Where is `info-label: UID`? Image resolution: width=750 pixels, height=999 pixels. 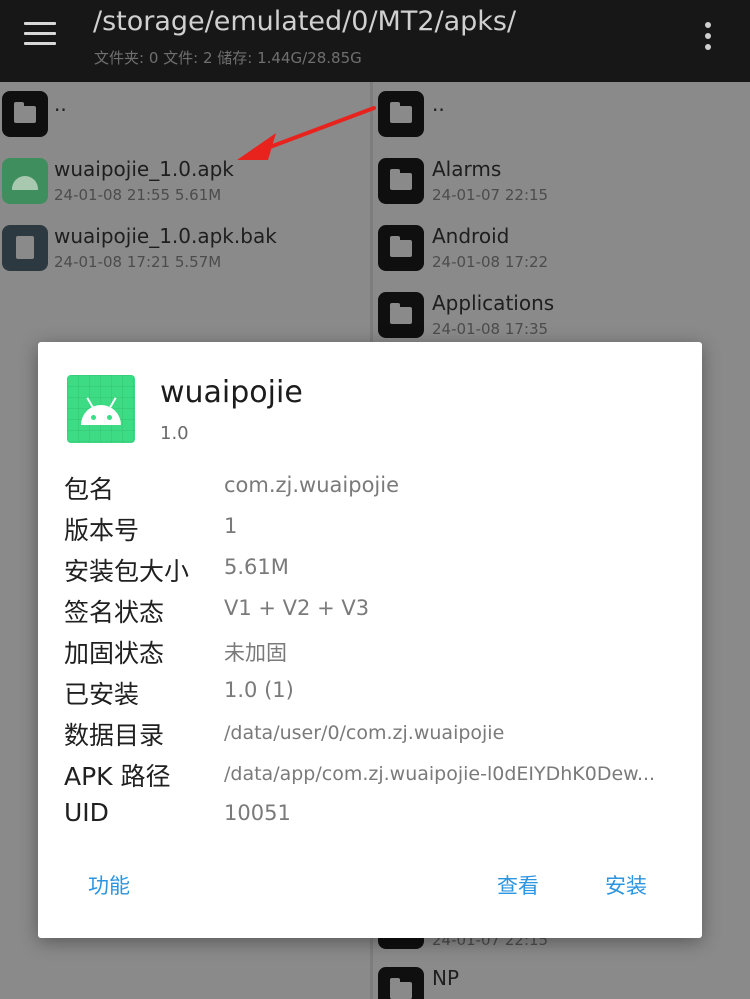
info-label: UID is located at coordinates (86, 812).